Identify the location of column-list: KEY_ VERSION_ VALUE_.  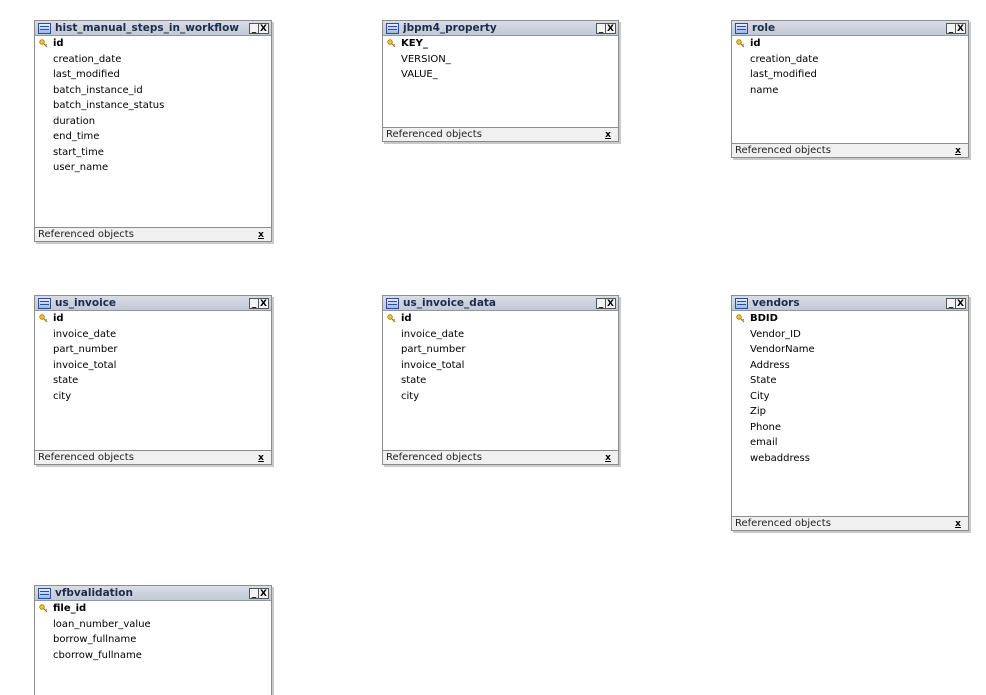
(500, 59).